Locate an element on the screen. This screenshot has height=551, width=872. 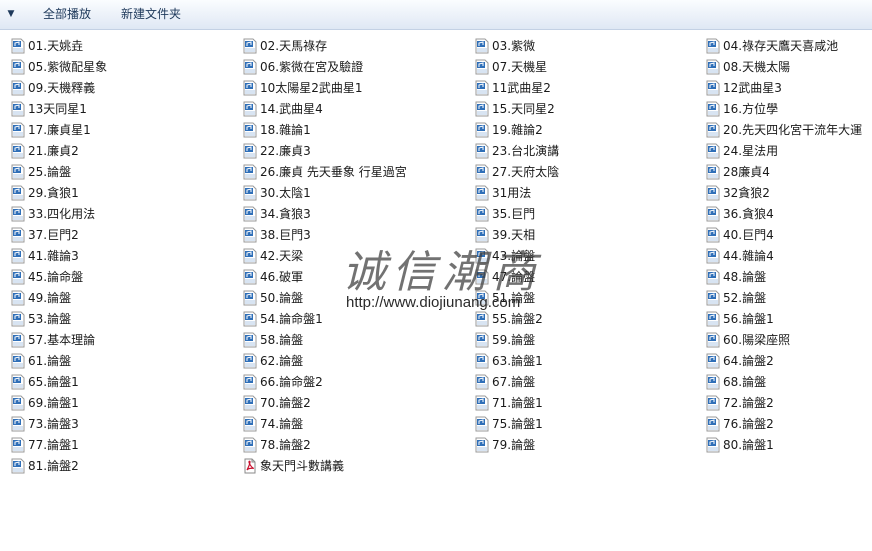
file-name: 09.天機釋義 is located at coordinates (62, 88).